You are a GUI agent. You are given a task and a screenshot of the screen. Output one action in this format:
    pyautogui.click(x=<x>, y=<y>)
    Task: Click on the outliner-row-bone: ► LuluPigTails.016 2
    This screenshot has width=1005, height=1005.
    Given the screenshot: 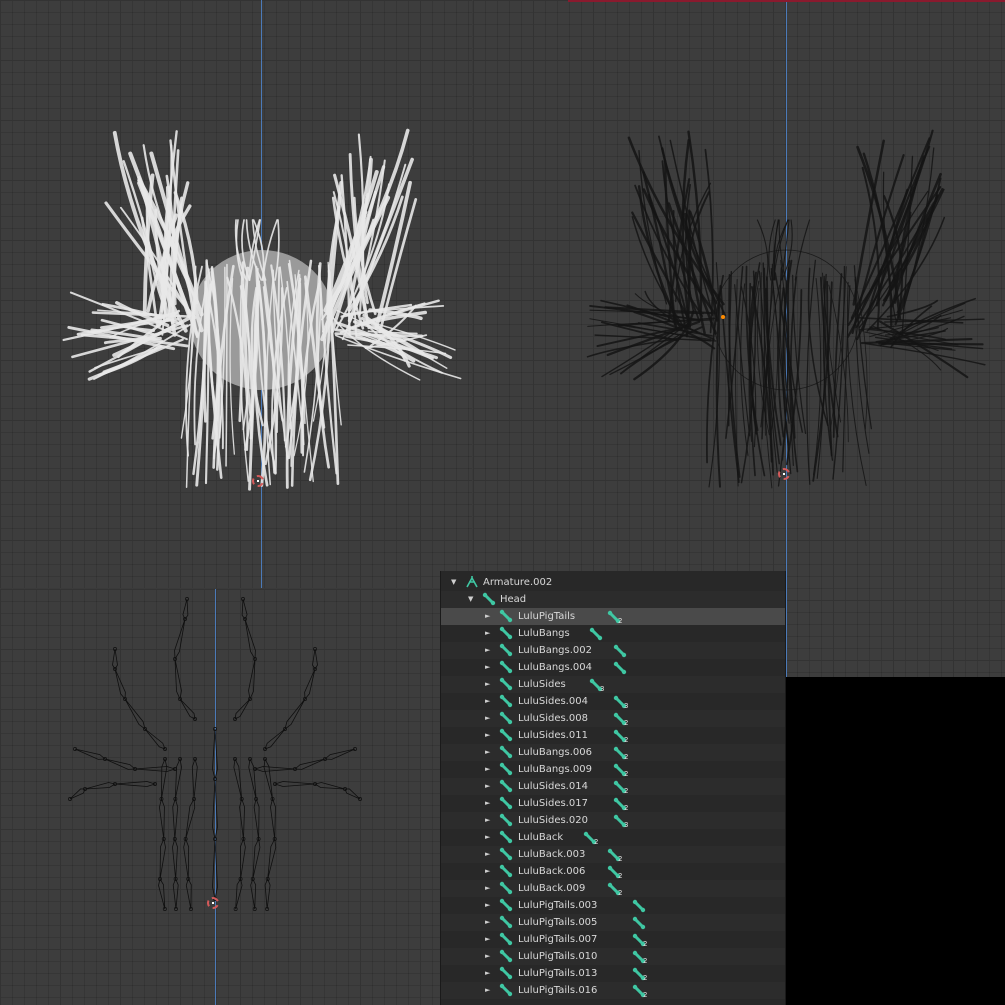 What is the action you would take?
    pyautogui.click(x=613, y=990)
    